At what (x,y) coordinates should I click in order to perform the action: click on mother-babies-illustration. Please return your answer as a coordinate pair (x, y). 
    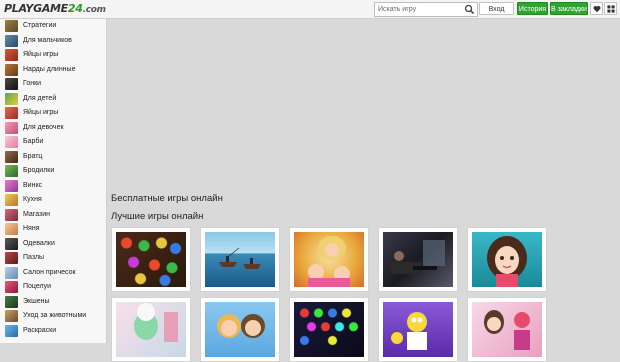
    Looking at the image, I should click on (329, 261).